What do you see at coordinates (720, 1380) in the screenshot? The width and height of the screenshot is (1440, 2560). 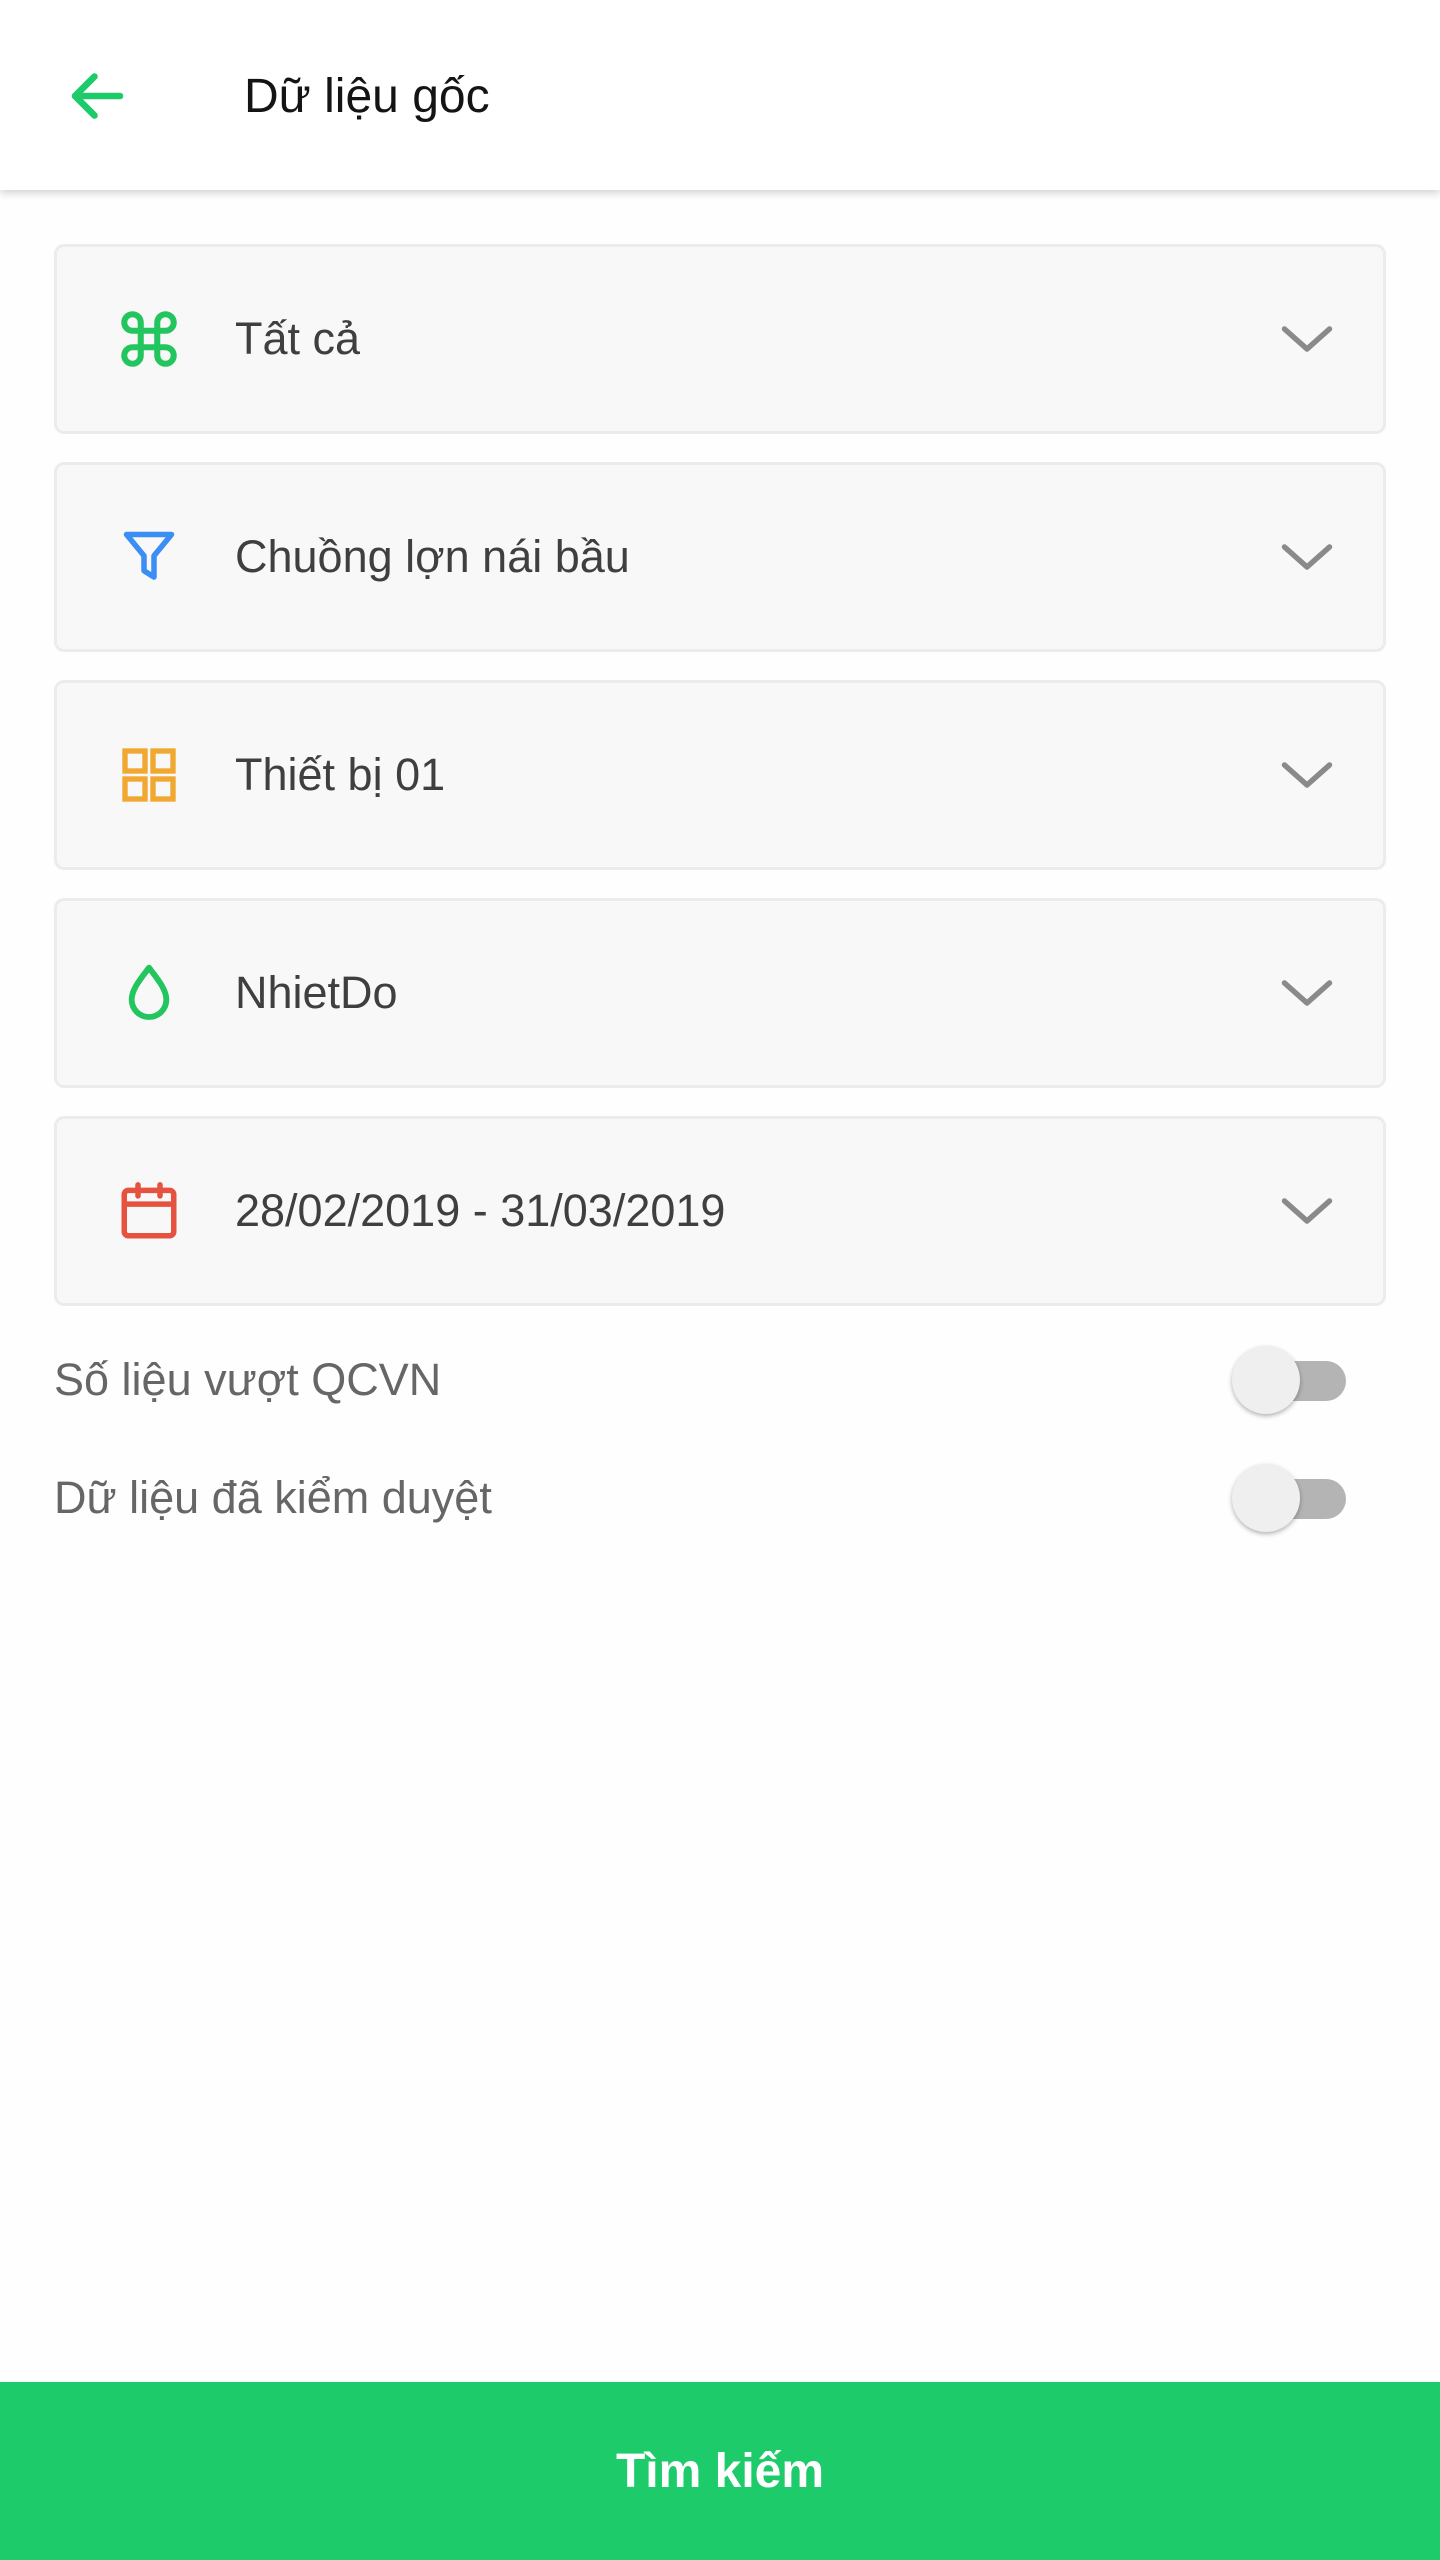 I see `exceed-qcvn-row: Số liệu vượt QCVN` at bounding box center [720, 1380].